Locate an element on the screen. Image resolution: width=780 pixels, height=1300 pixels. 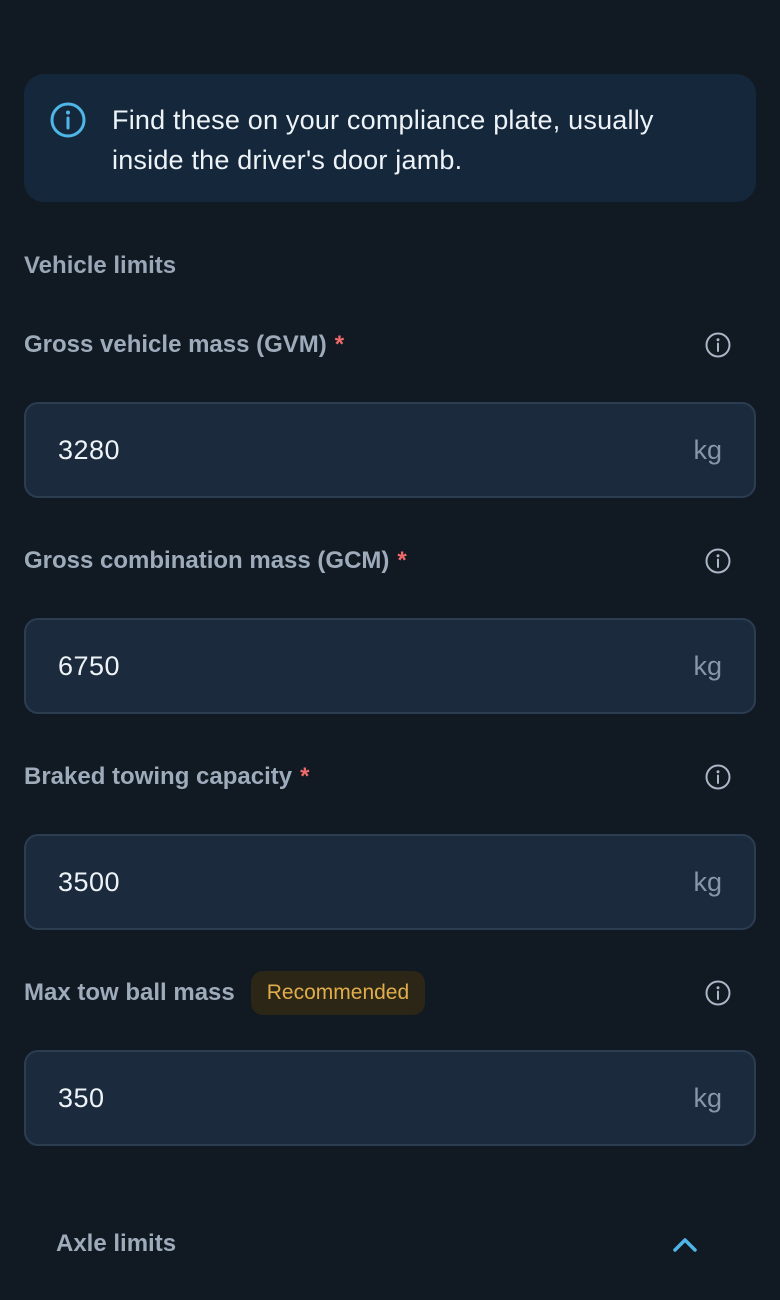
braked-towing-field: kg is located at coordinates (390, 882).